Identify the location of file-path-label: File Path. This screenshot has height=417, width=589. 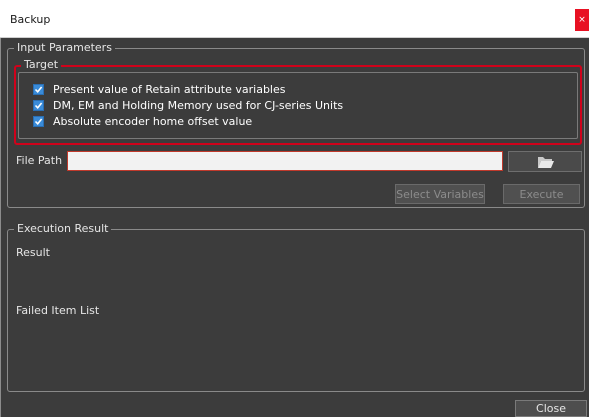
(39, 160).